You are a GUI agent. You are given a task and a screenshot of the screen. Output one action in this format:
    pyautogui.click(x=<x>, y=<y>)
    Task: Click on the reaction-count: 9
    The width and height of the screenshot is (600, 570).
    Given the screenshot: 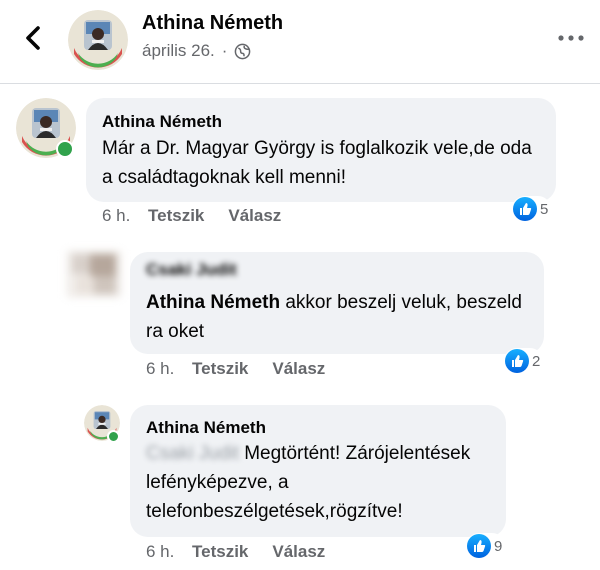 What is the action you would take?
    pyautogui.click(x=498, y=546)
    